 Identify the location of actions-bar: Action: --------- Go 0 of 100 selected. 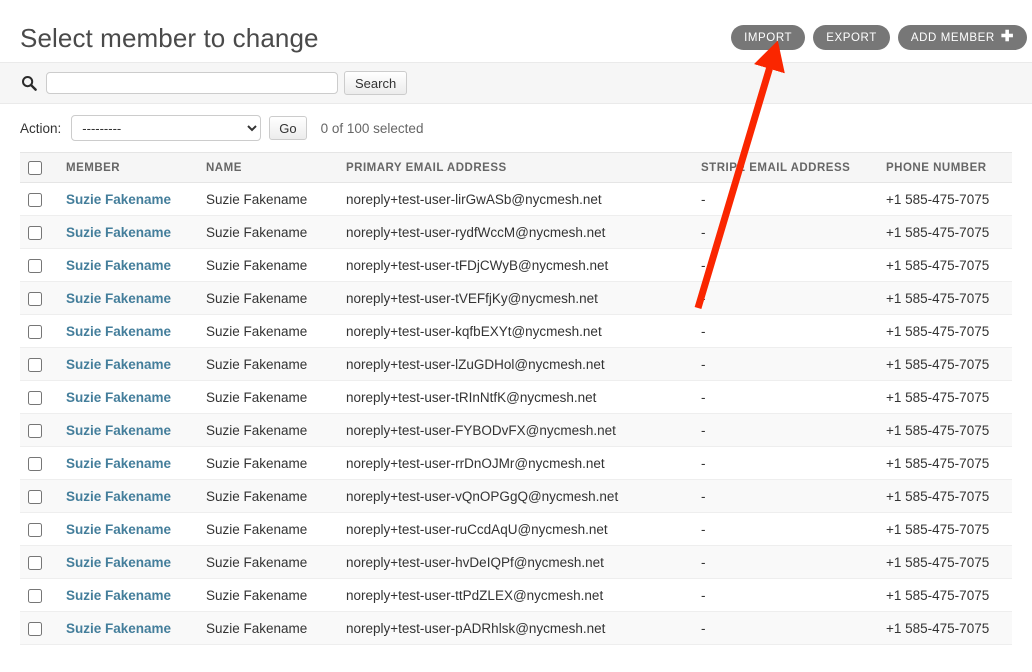
(516, 128).